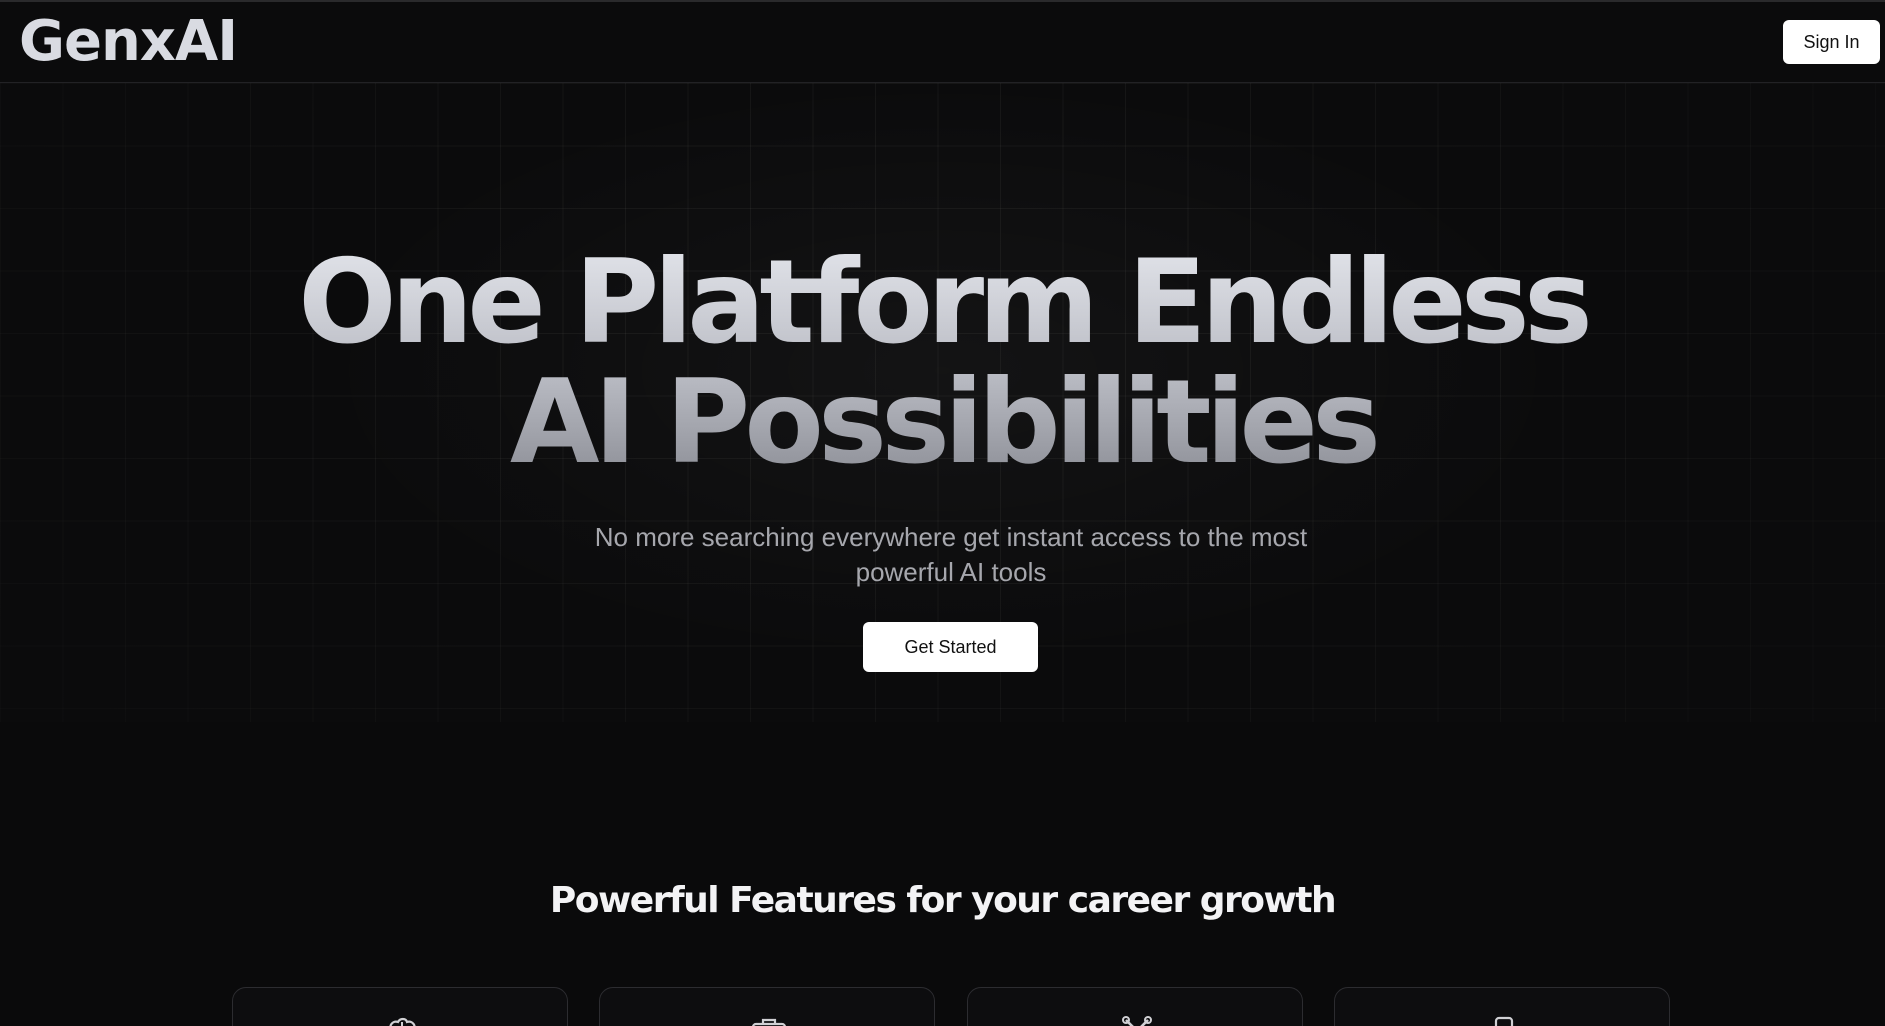  Describe the element at coordinates (950, 647) in the screenshot. I see `get-started-button: Get Started` at that location.